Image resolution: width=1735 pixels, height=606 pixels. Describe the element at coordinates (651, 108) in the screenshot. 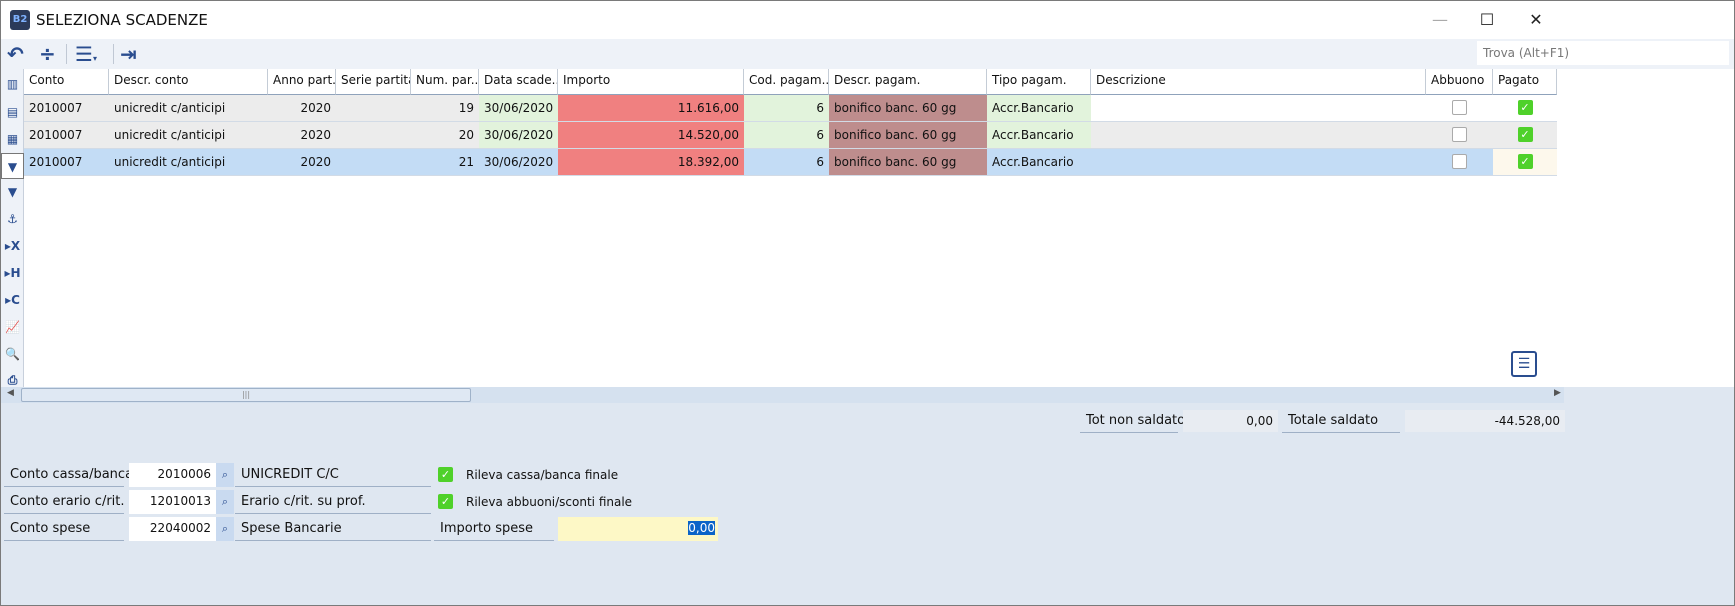

I see `cell-importo: 11.616,00` at that location.